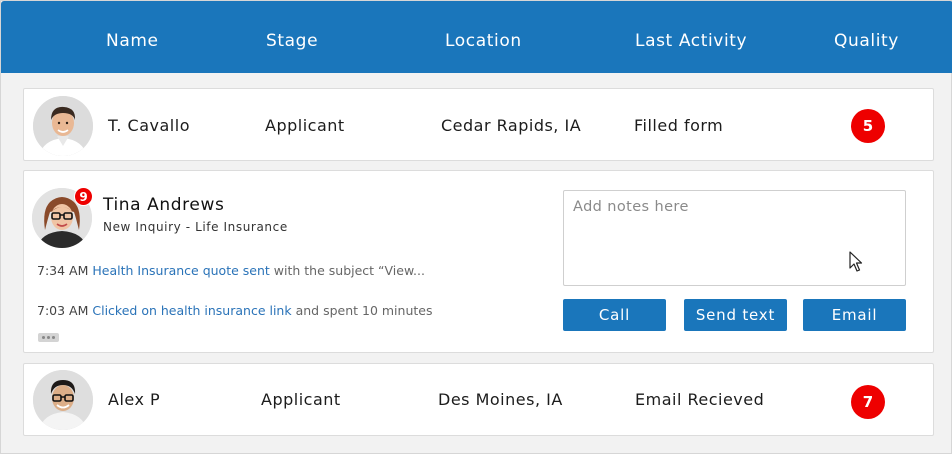 This screenshot has width=952, height=454. Describe the element at coordinates (691, 41) in the screenshot. I see `column-header-last-activity: Last Activity` at that location.